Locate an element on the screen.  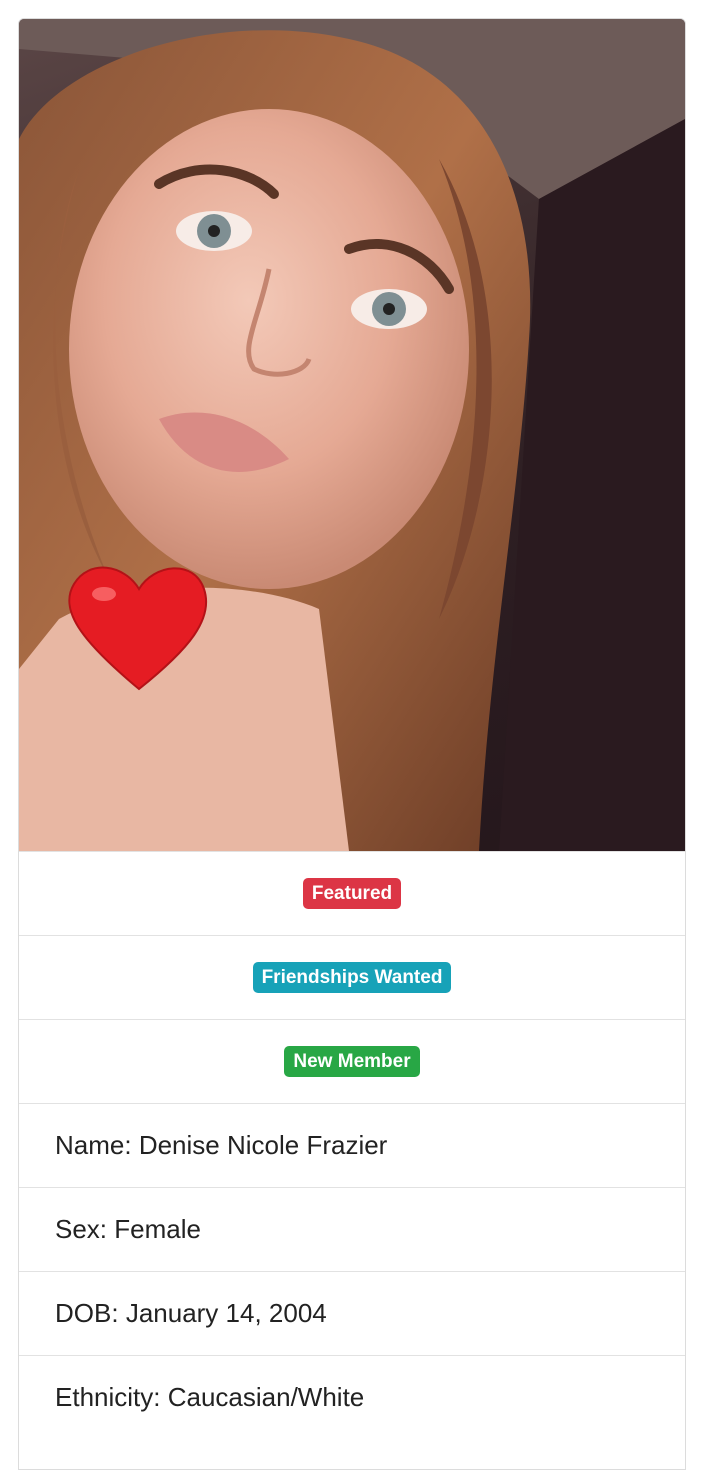
new-member-badge: New Member is located at coordinates (352, 1061).